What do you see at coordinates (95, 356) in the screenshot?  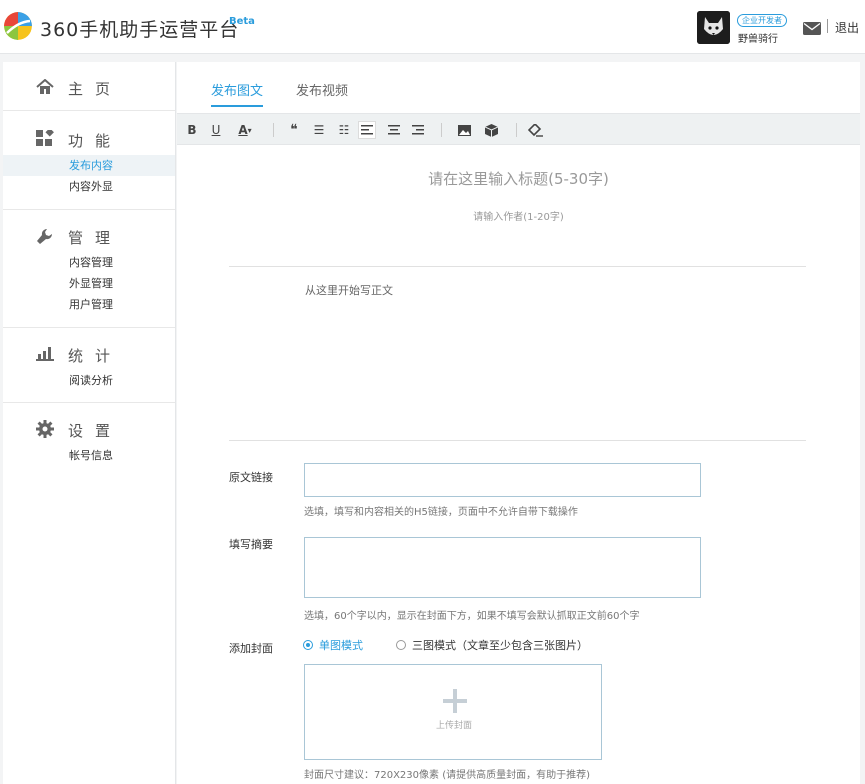 I see `sidebar-item-label: 统计` at bounding box center [95, 356].